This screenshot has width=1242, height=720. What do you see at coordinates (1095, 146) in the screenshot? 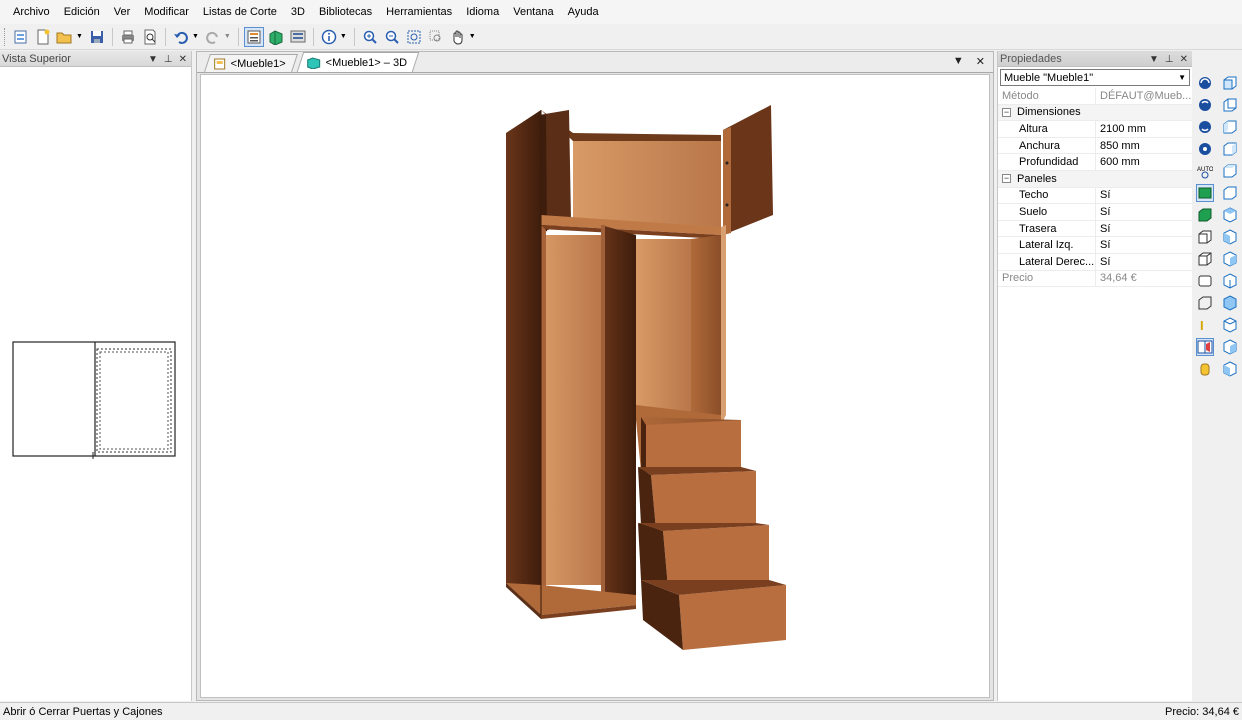
I see `property-row-anchura: Anchura 850 mm` at bounding box center [1095, 146].